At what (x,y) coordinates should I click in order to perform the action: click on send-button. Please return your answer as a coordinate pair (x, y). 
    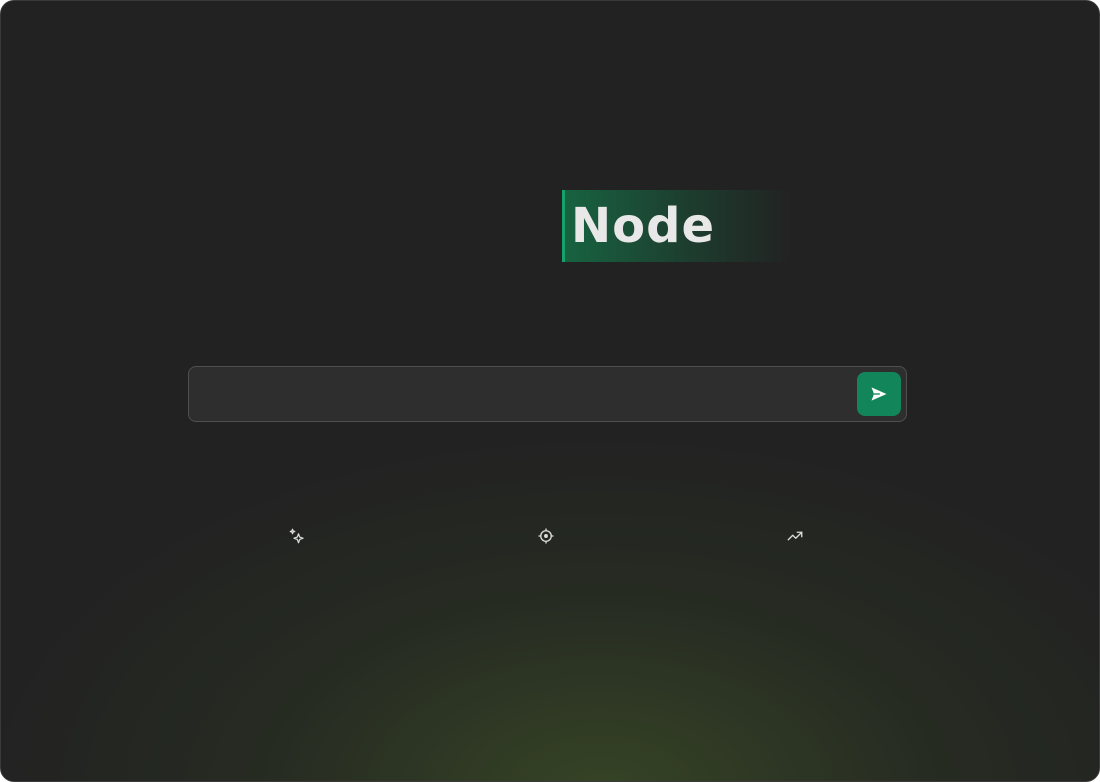
    Looking at the image, I should click on (879, 394).